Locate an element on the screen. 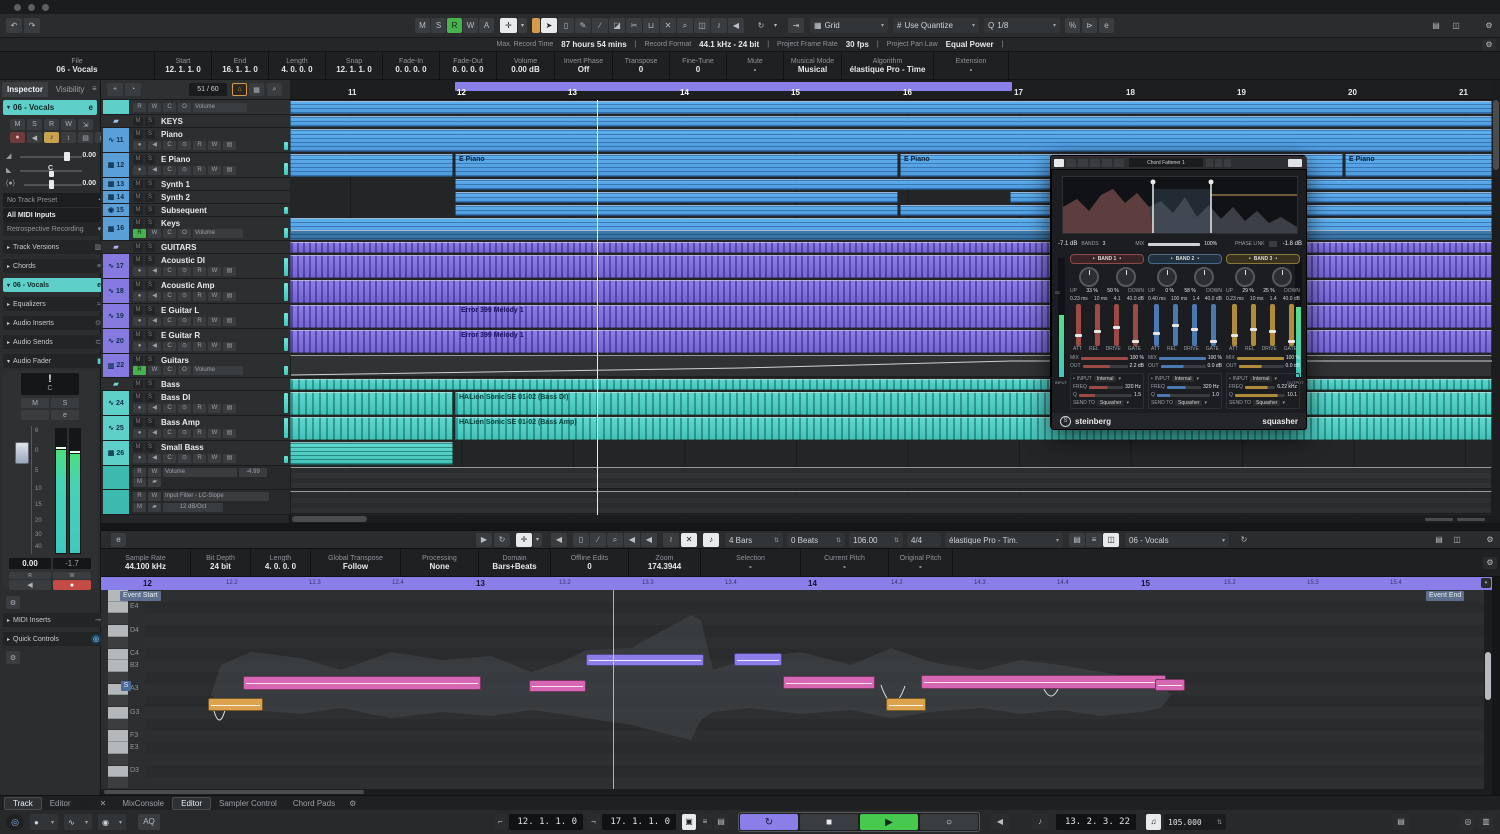 Image resolution: width=1500 pixels, height=834 pixels. editor-info-setup-button: ⚙ is located at coordinates (1490, 563).